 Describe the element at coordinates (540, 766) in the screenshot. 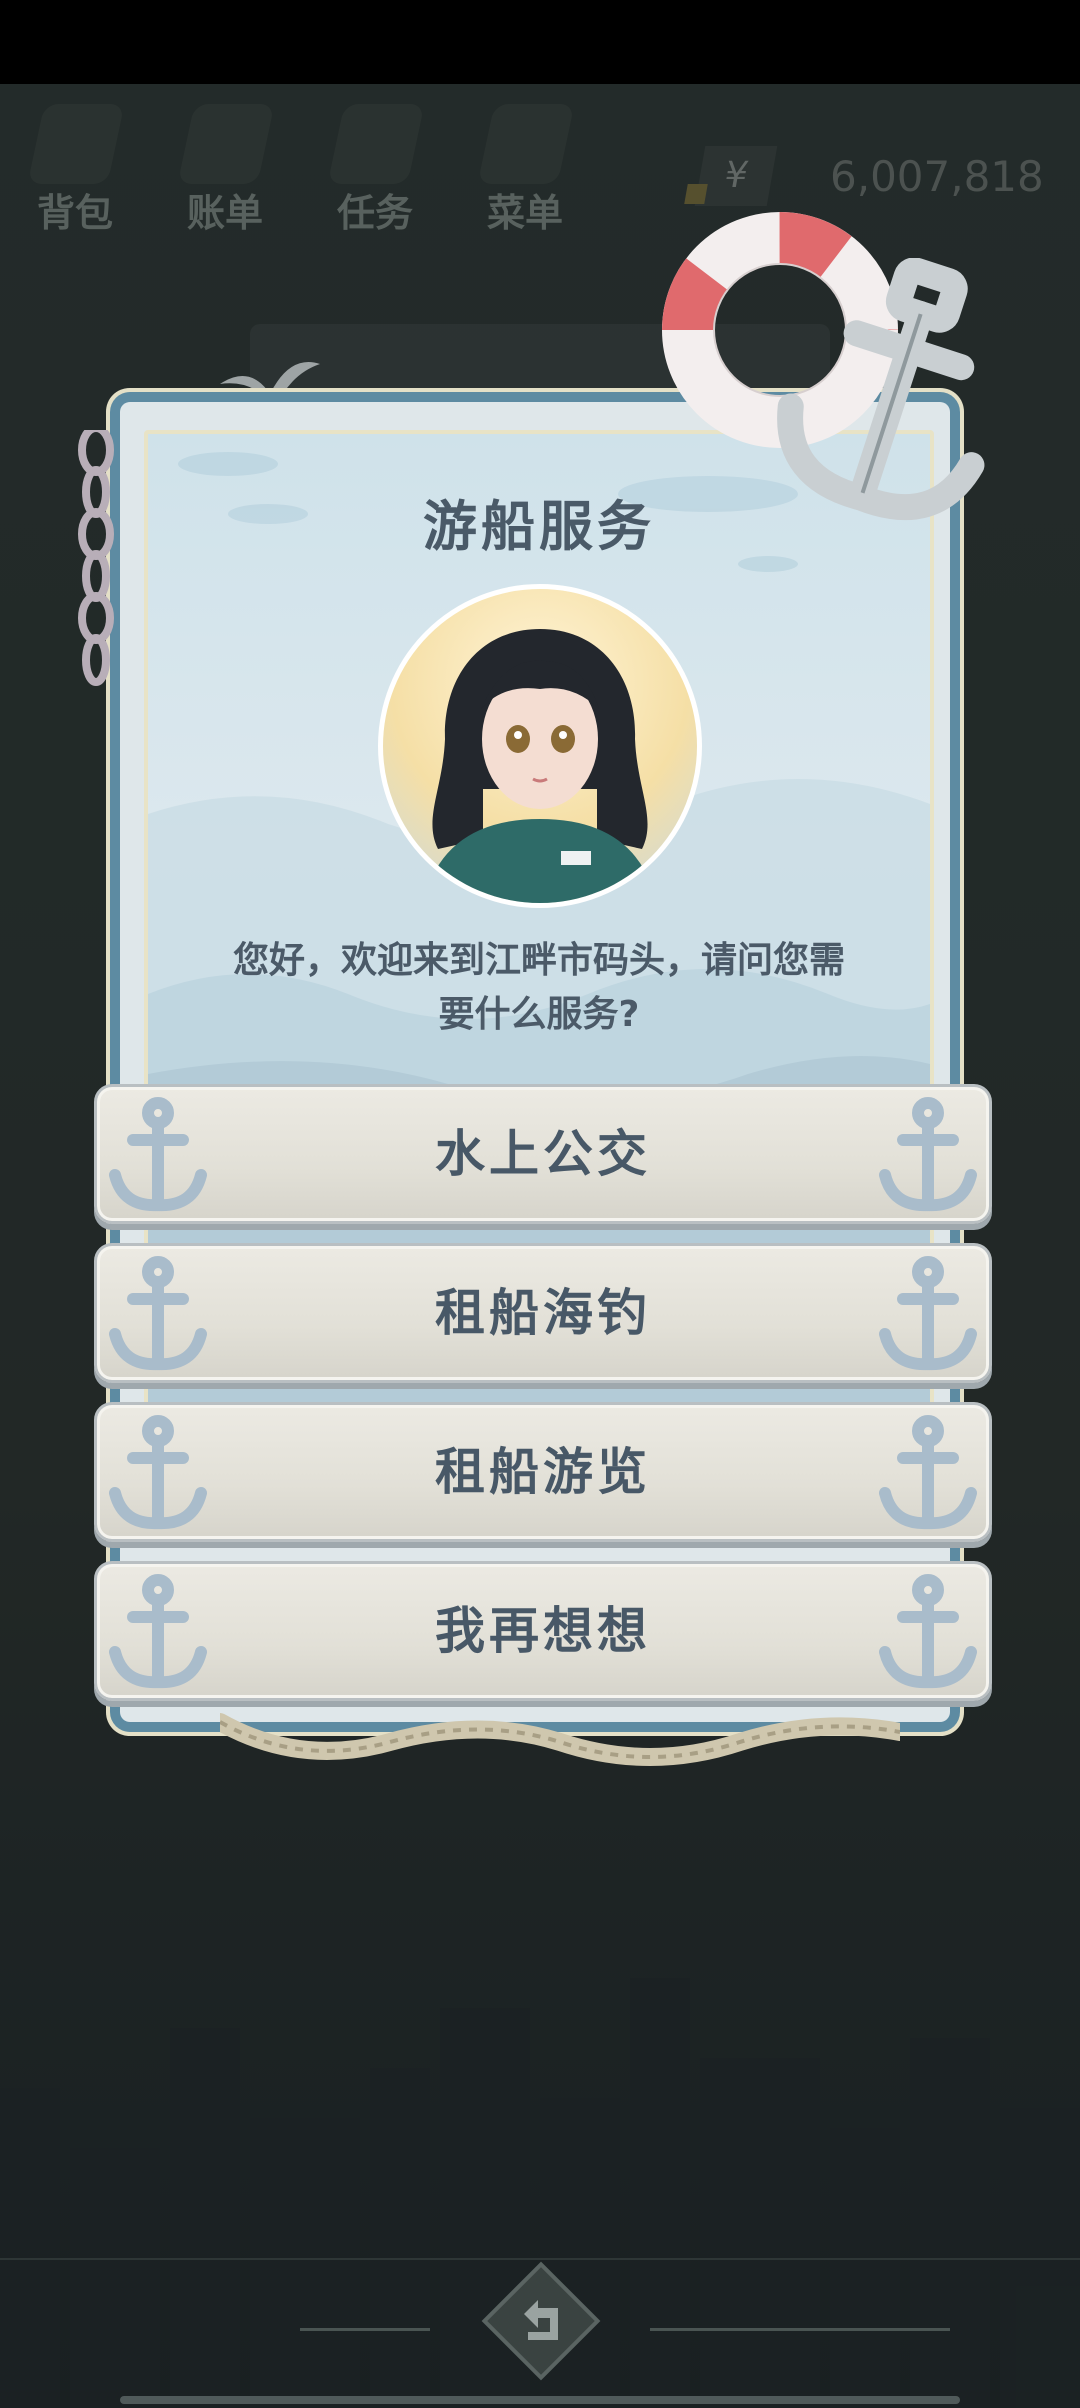

I see `npc-portrait-icon` at that location.